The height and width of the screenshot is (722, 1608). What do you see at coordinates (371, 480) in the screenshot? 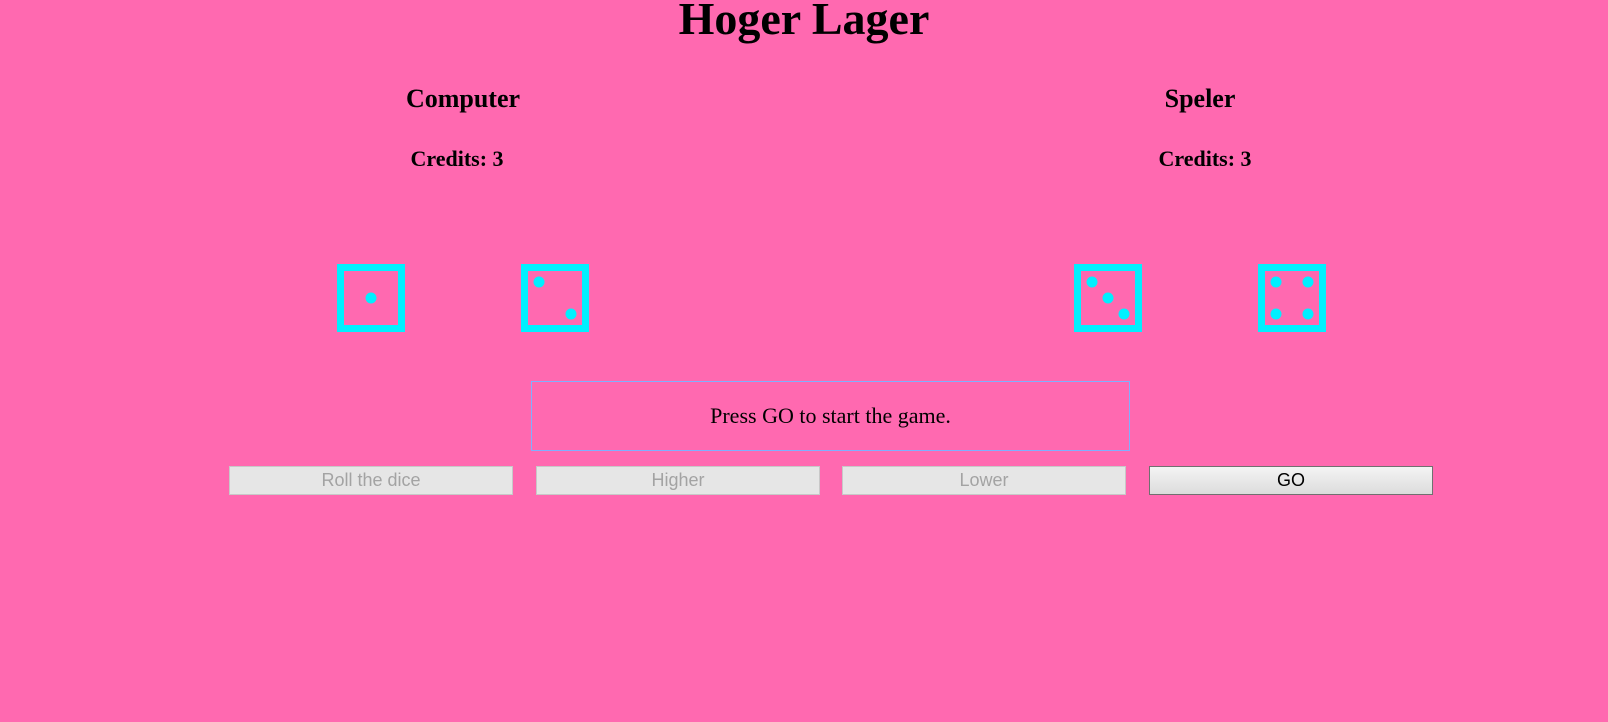
I see `roll-dice-button: Roll the dice` at bounding box center [371, 480].